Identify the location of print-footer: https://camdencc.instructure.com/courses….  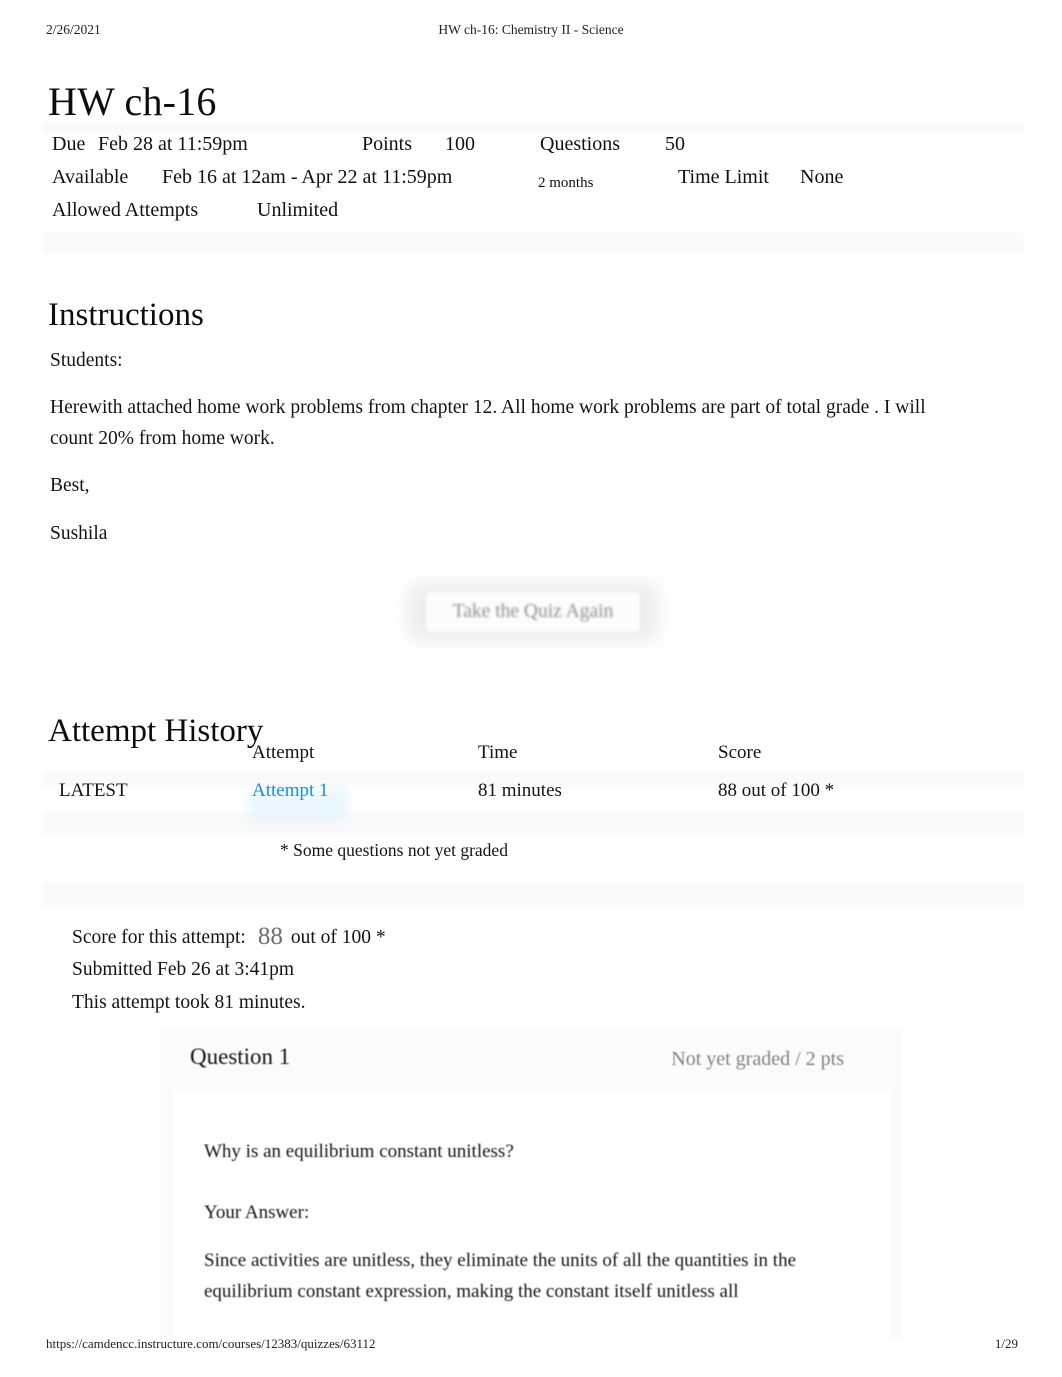
(531, 1345).